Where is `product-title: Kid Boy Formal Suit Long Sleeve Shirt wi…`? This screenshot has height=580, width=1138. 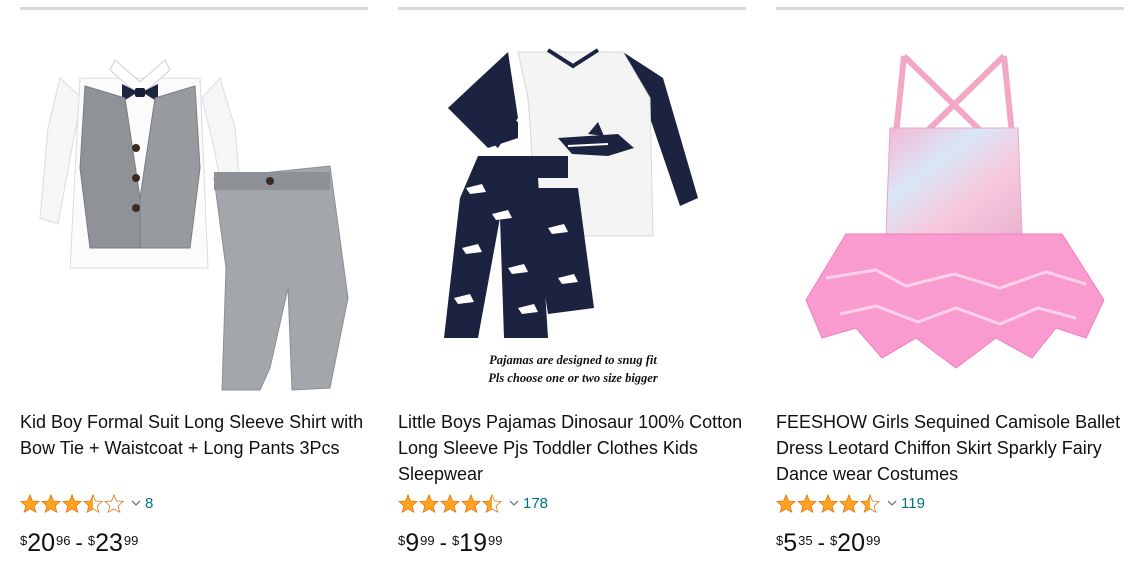 product-title: Kid Boy Formal Suit Long Sleeve Shirt wi… is located at coordinates (194, 435).